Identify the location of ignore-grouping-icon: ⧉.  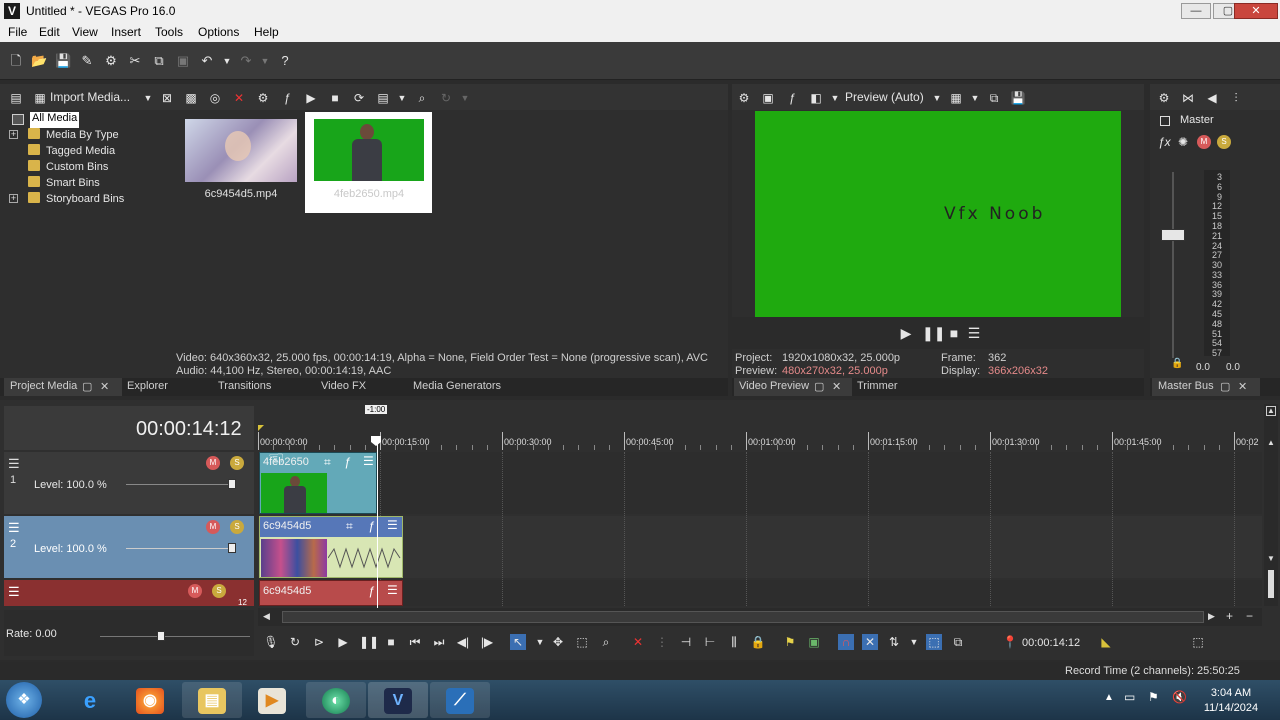
(958, 642).